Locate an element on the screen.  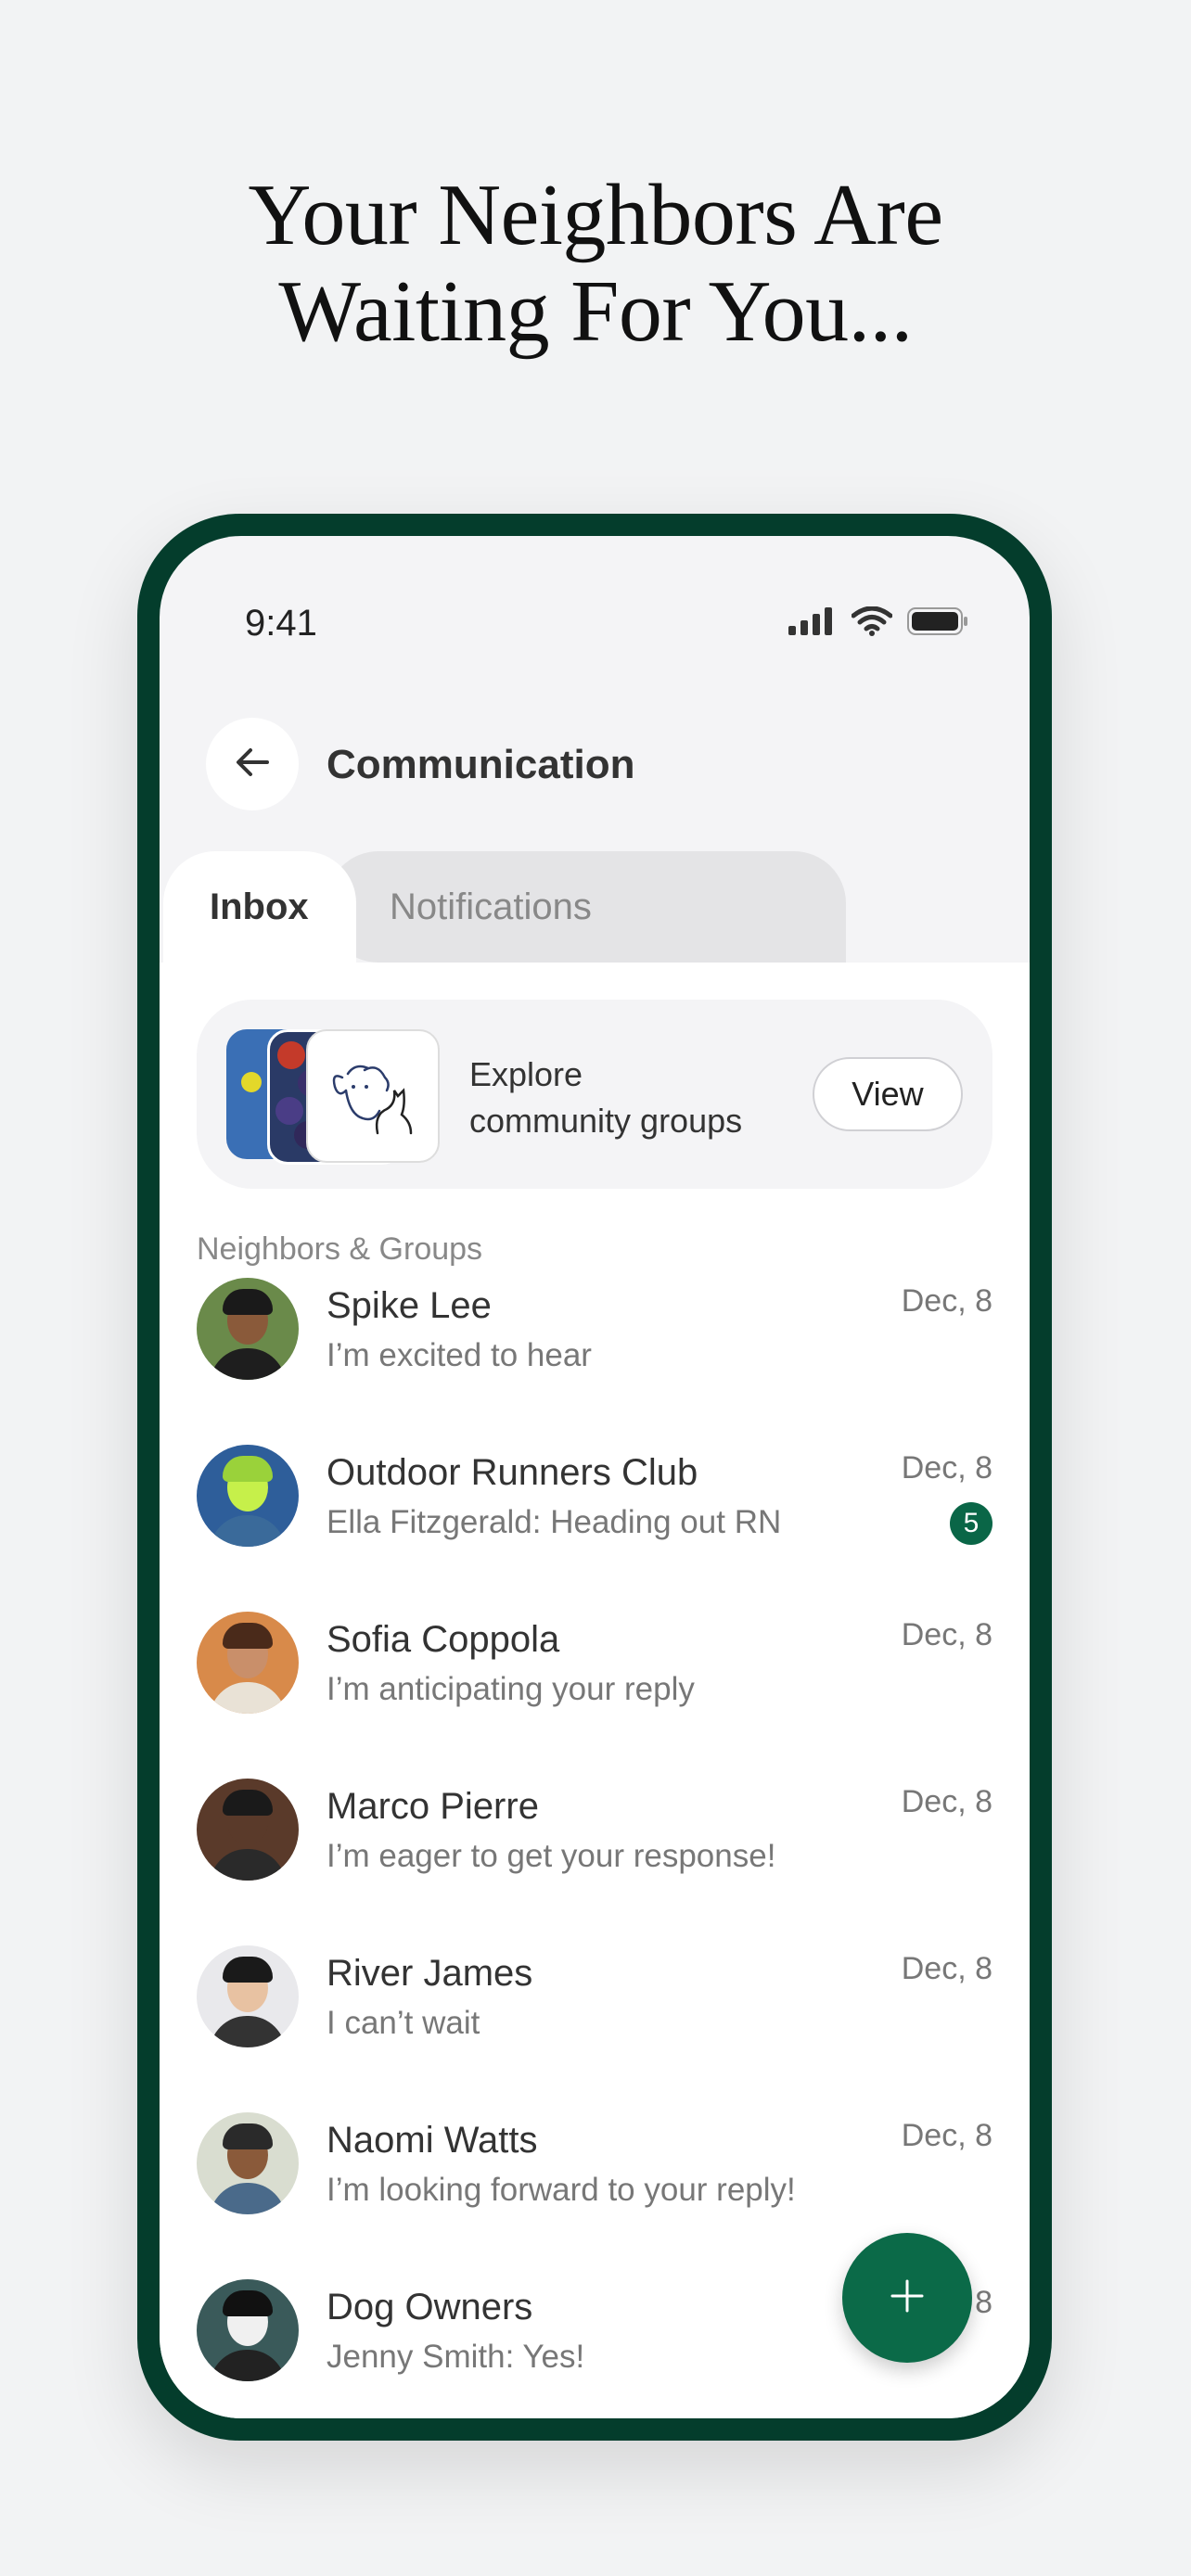
headline-line-1: Your Neighbors Are is located at coordinates (595, 215).